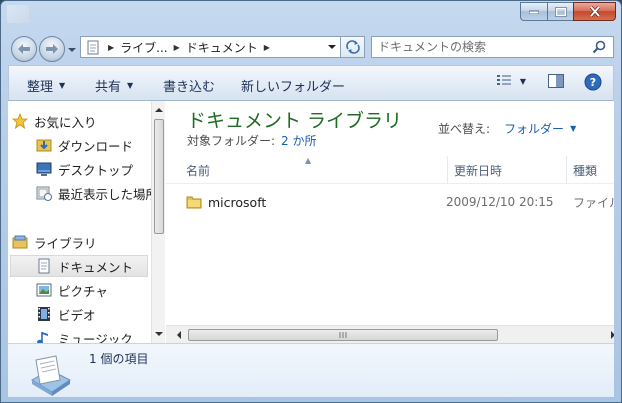  Describe the element at coordinates (44, 290) in the screenshot. I see `pictures-icon` at that location.